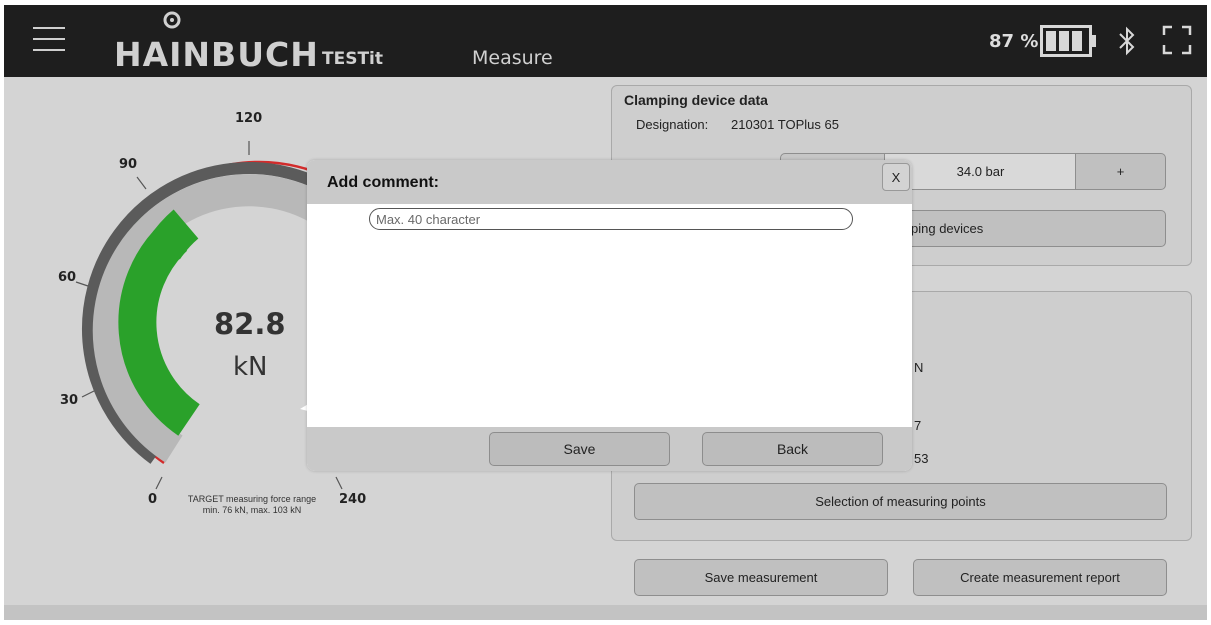 The width and height of the screenshot is (1211, 625). I want to click on gauge-tick-60: 60, so click(67, 277).